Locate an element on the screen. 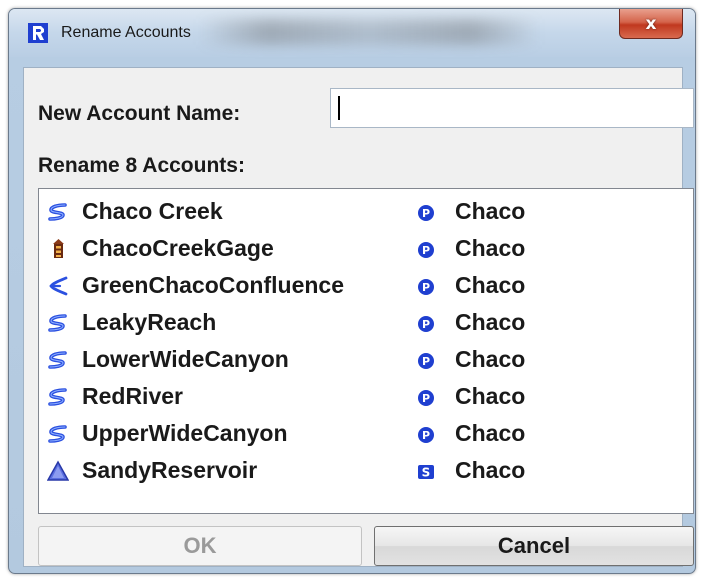 The image size is (703, 580). account-name: RedRiver is located at coordinates (132, 396).